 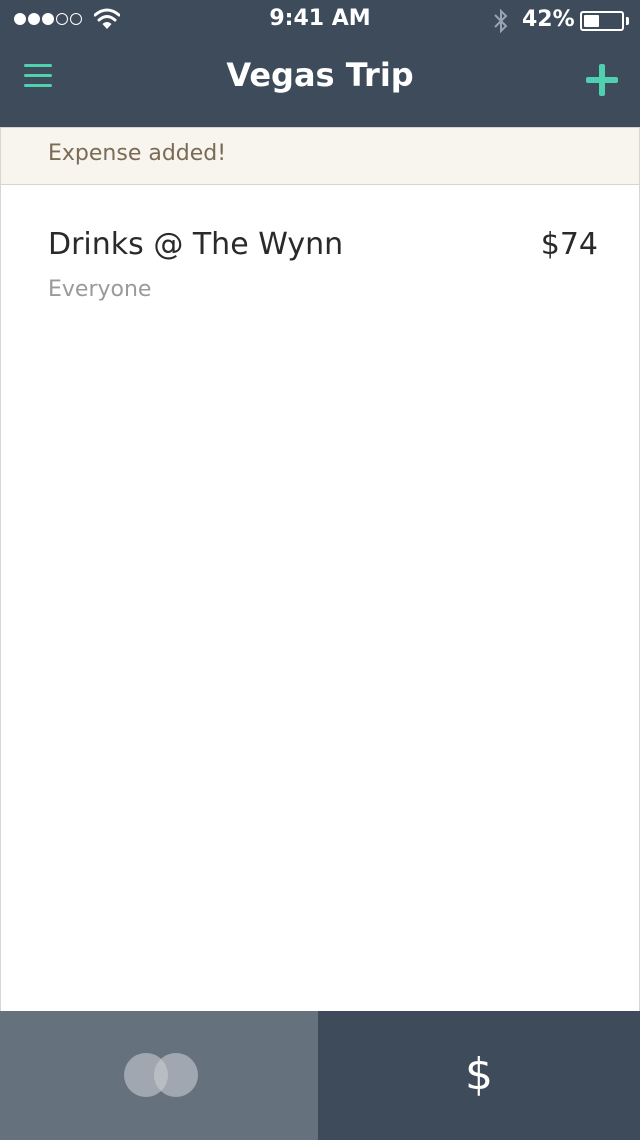 What do you see at coordinates (501, 21) in the screenshot?
I see `bluetooth-icon` at bounding box center [501, 21].